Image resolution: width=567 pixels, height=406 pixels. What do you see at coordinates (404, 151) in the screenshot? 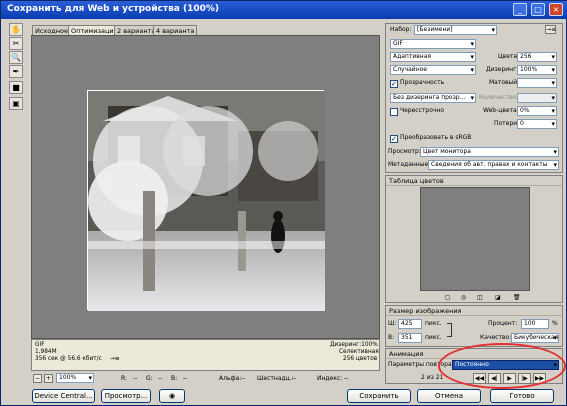
I see `preview-mode-label: Просмотр:` at bounding box center [404, 151].